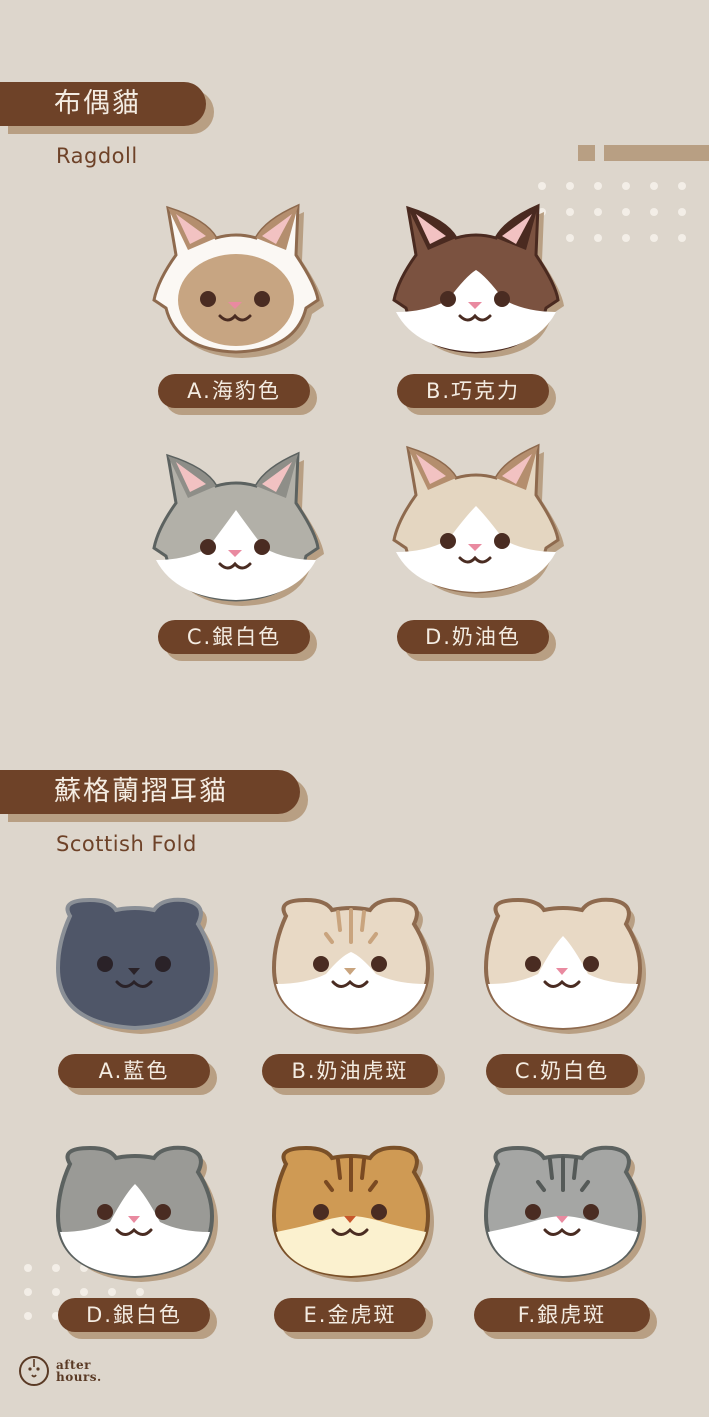  I want to click on fold-c-label: C.奶白色, so click(562, 1071).